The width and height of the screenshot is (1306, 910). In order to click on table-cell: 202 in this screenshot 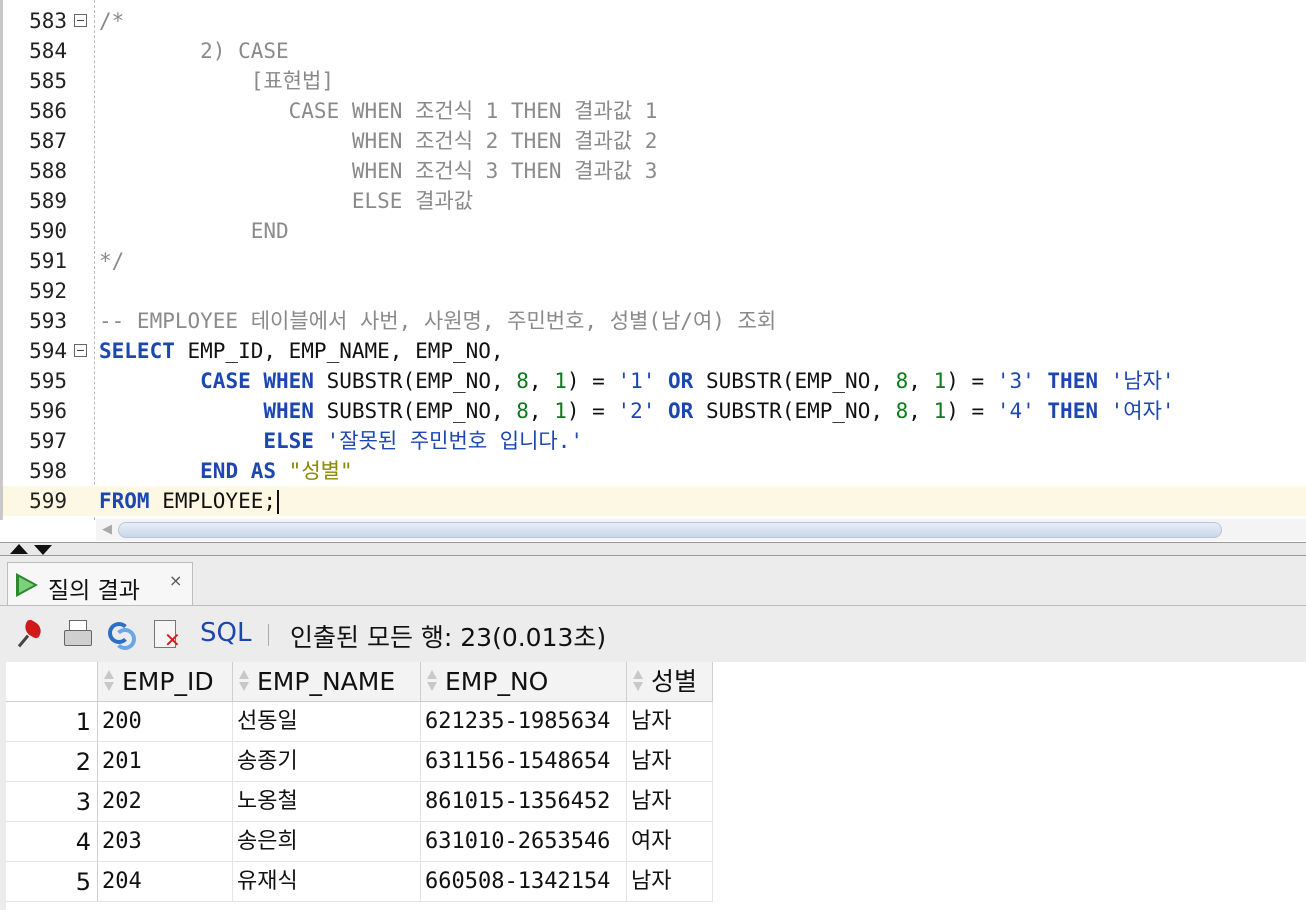, I will do `click(165, 802)`.